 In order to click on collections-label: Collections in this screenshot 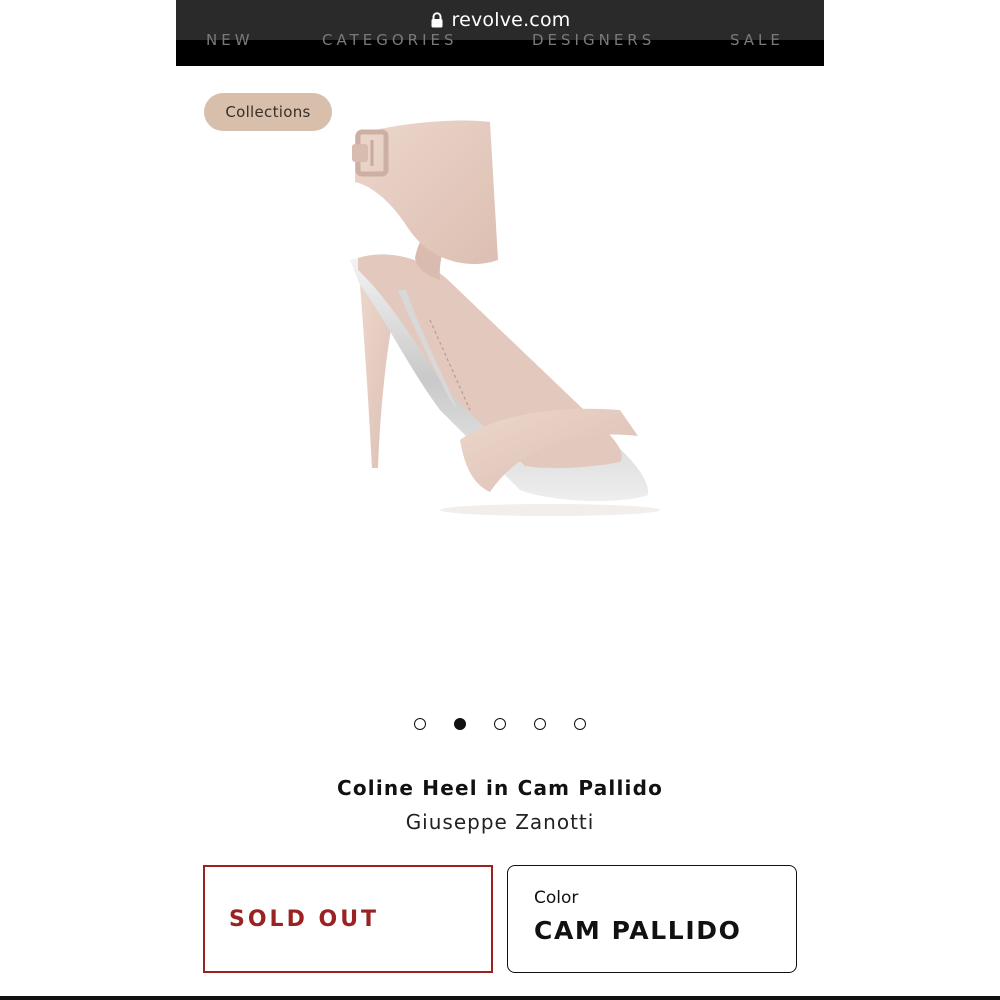, I will do `click(268, 112)`.